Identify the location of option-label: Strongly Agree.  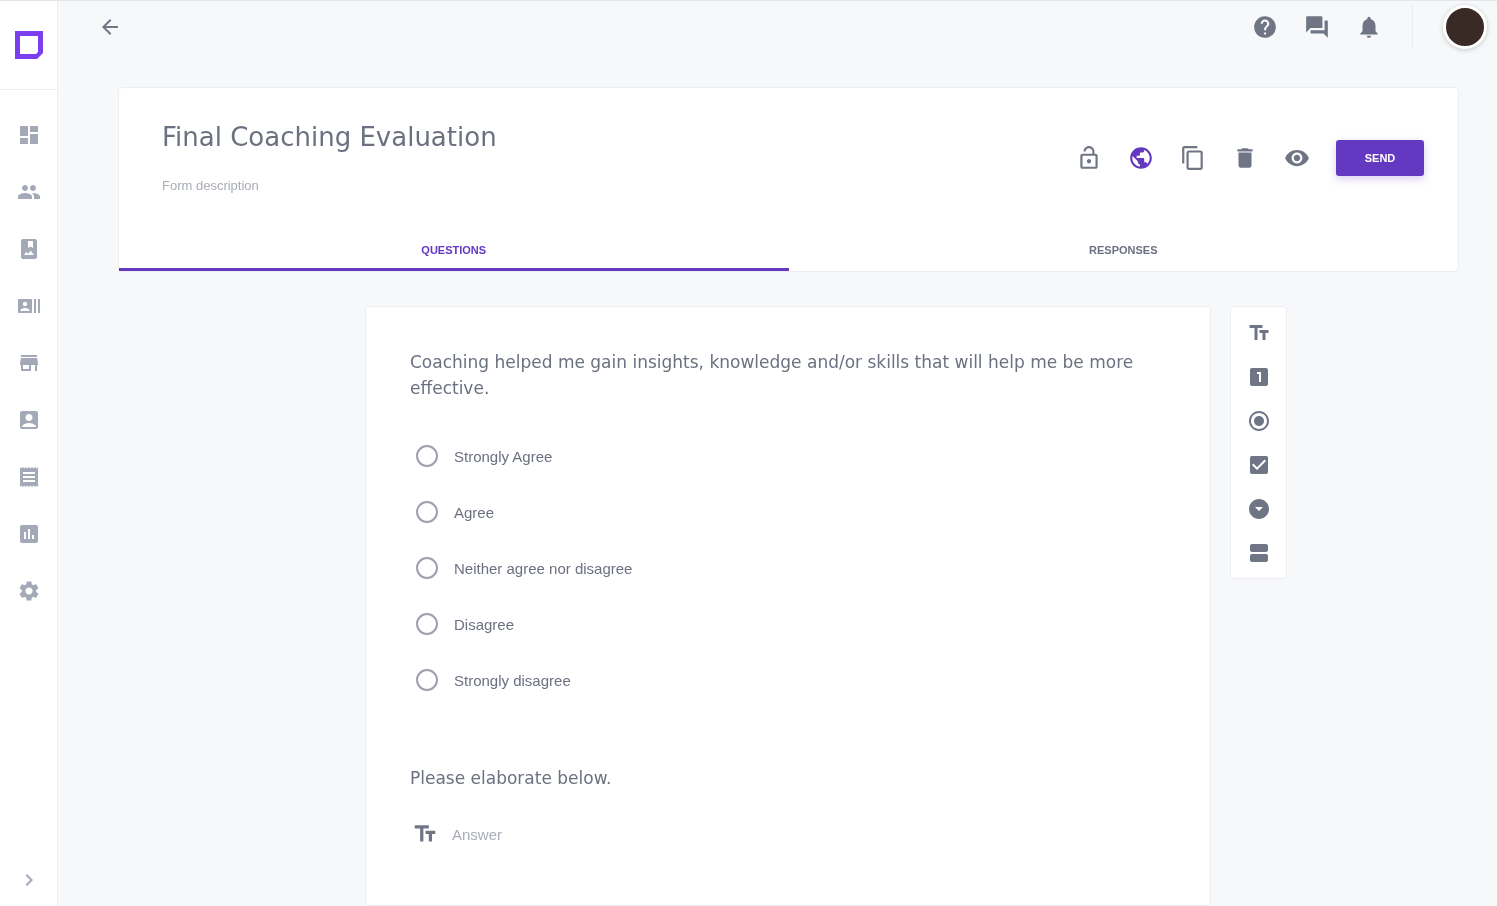
(503, 456).